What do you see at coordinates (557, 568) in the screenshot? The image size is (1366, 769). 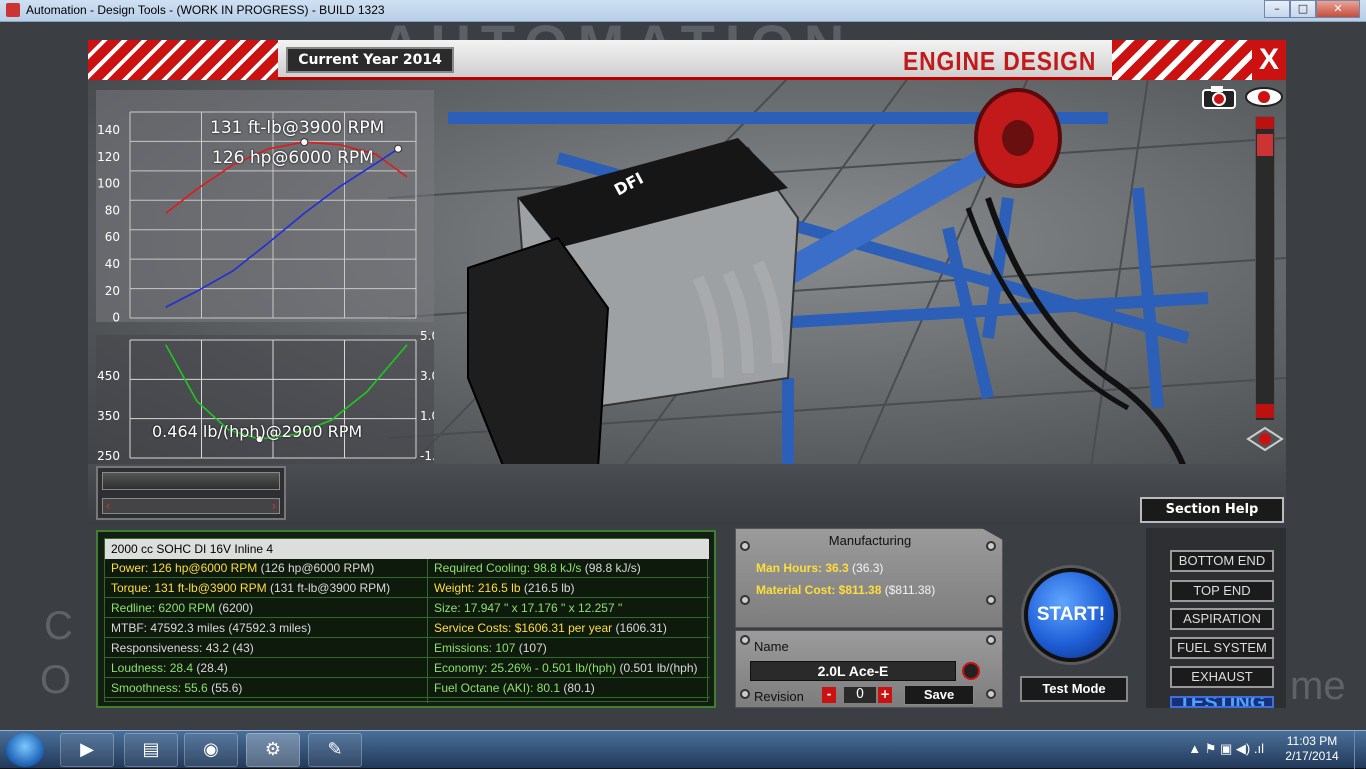 I see `stat-value: 98.8 kJ/s` at bounding box center [557, 568].